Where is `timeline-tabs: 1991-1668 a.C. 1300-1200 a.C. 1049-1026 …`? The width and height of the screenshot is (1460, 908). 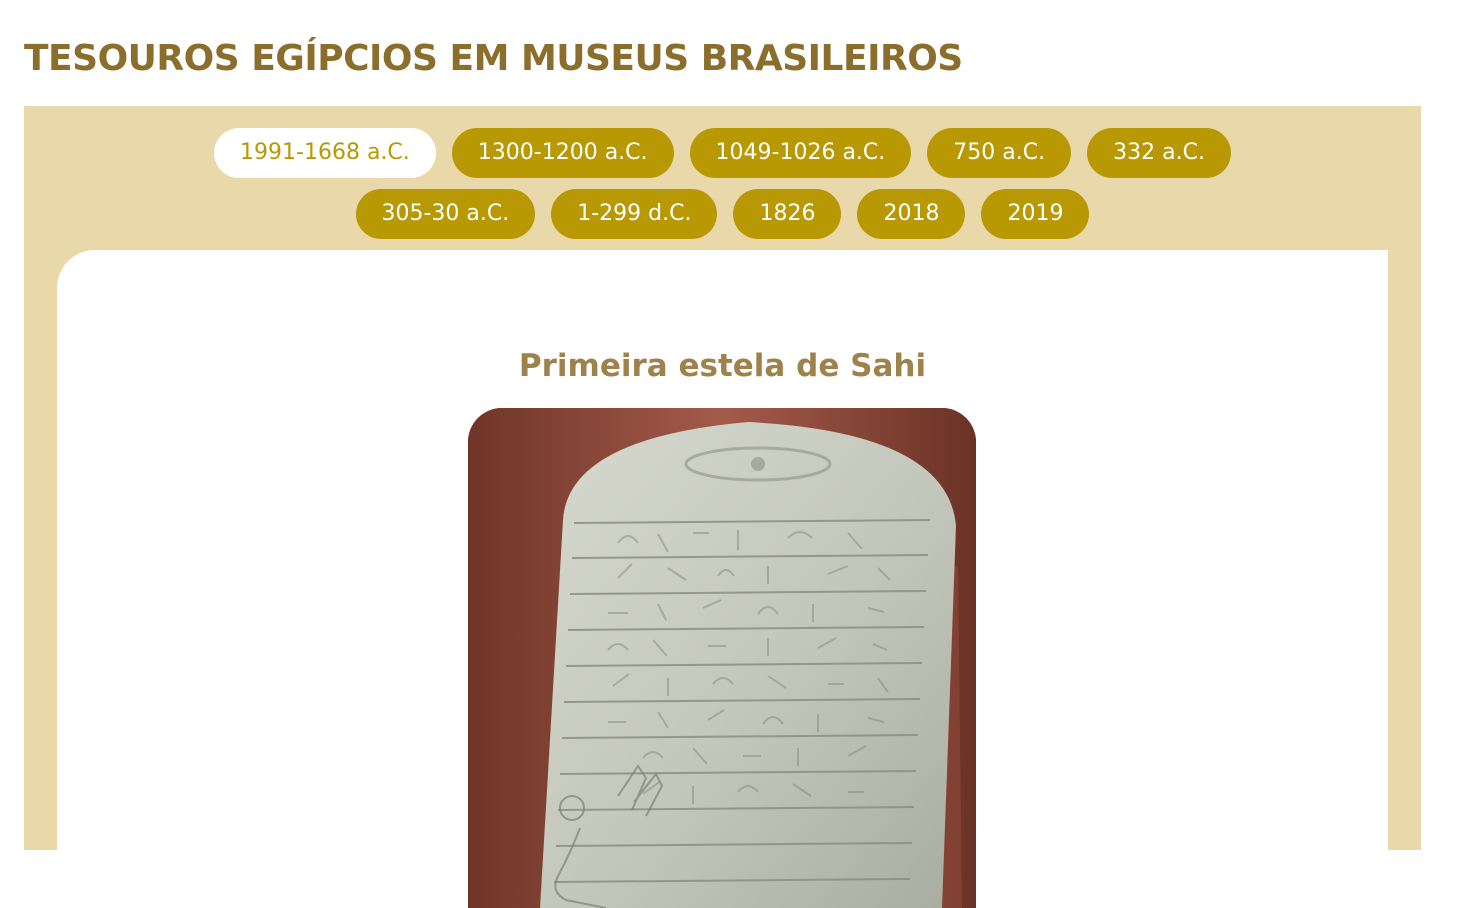 timeline-tabs: 1991-1668 a.C. 1300-1200 a.C. 1049-1026 … is located at coordinates (722, 183).